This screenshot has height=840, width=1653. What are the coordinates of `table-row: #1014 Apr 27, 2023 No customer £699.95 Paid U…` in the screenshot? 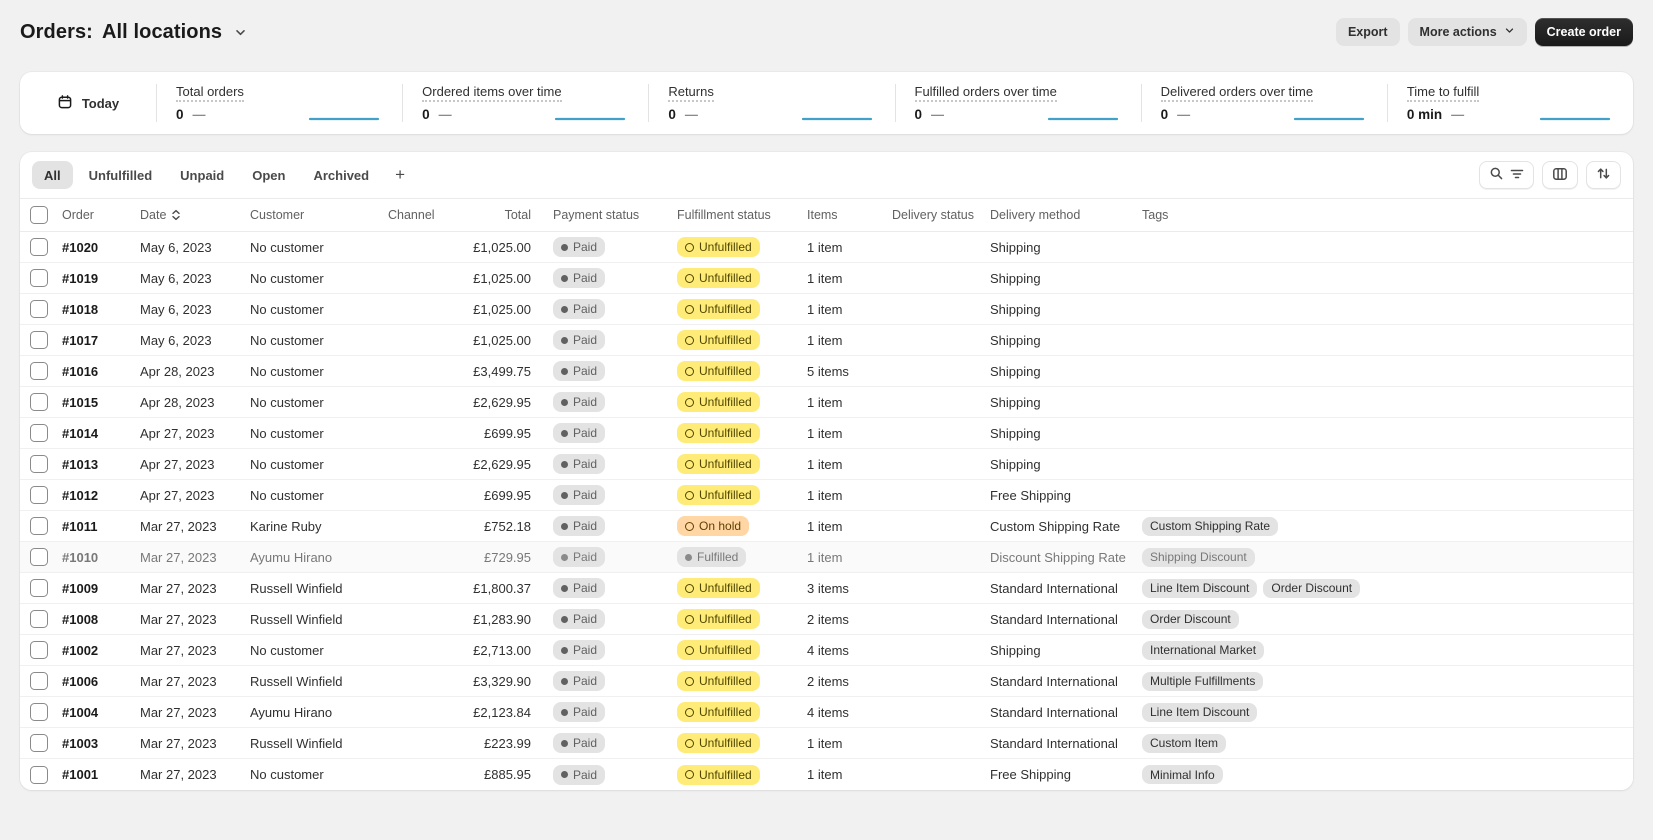 It's located at (826, 433).